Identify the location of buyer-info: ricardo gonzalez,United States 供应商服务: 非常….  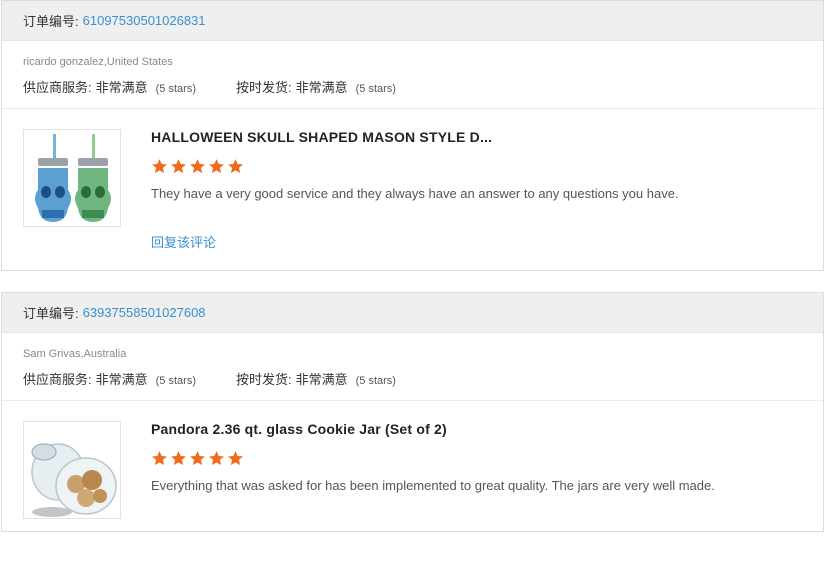
(412, 75).